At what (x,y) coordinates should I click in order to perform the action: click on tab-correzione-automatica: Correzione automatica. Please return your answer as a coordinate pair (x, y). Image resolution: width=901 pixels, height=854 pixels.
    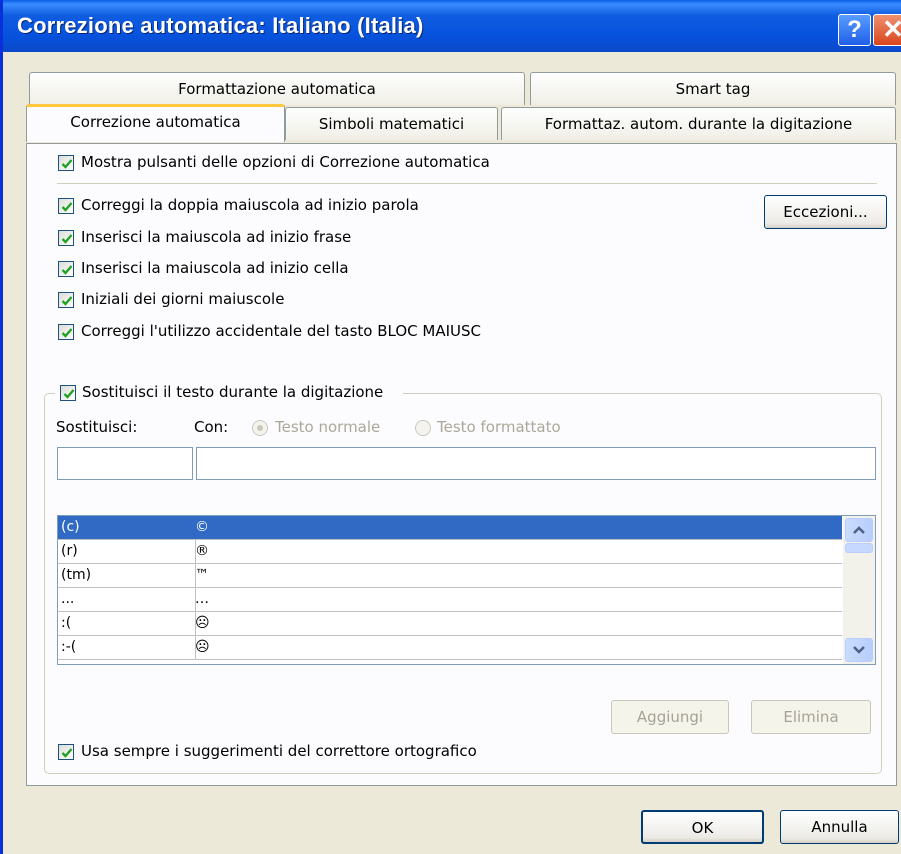
    Looking at the image, I should click on (155, 123).